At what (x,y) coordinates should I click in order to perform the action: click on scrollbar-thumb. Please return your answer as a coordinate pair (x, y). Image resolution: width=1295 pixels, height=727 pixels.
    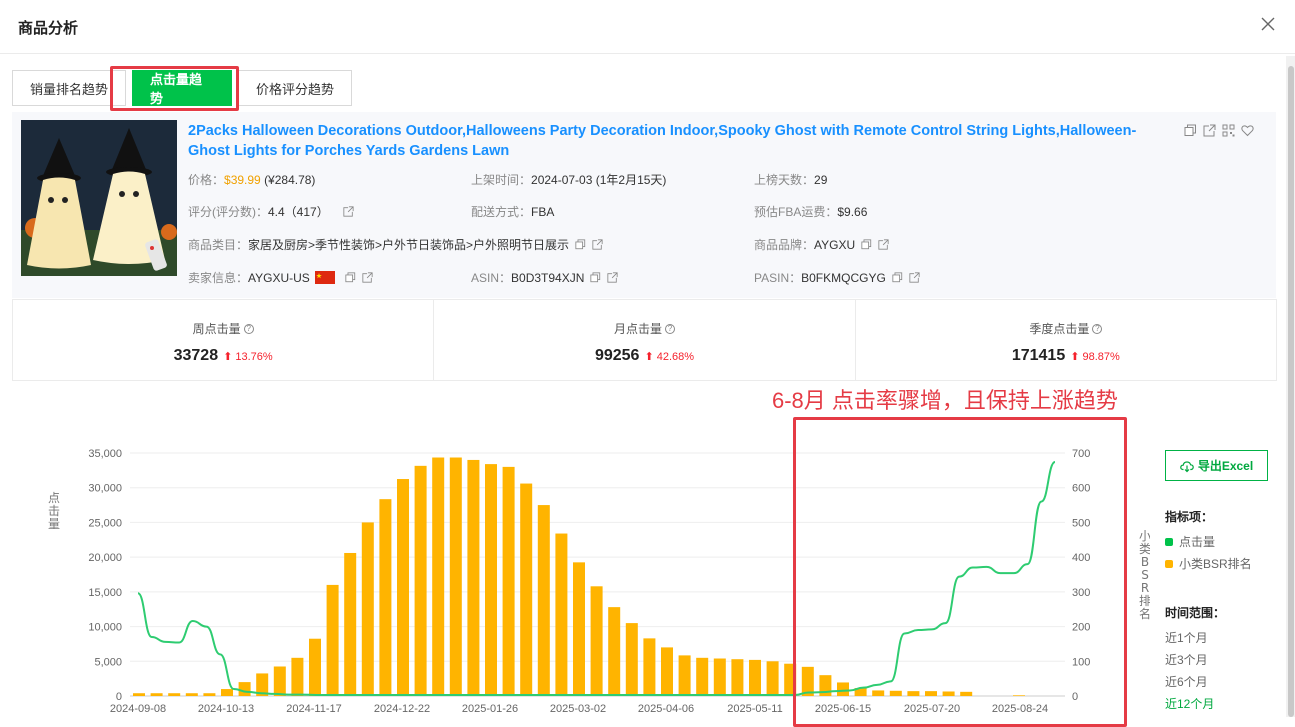
    Looking at the image, I should click on (1291, 391).